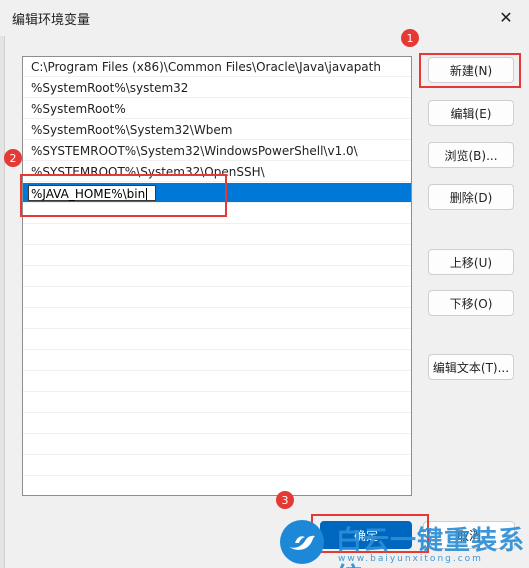 This screenshot has height=568, width=529. I want to click on delete-button: 删除(D), so click(471, 197).